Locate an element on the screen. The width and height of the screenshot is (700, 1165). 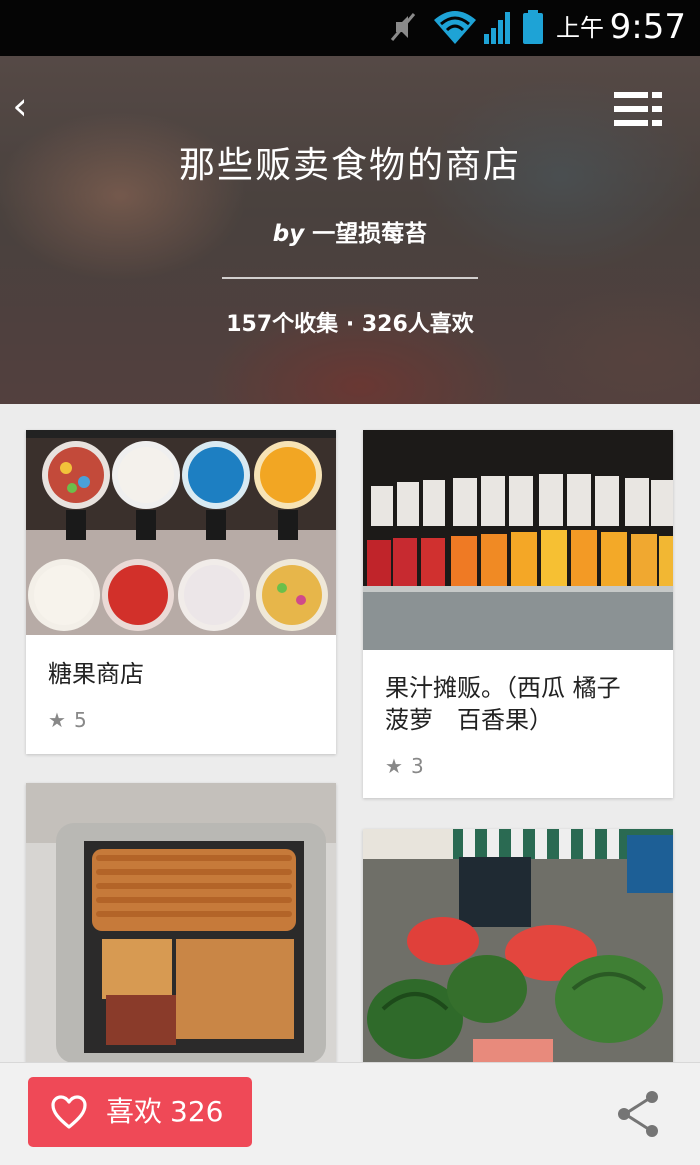
author-prefix: by is located at coordinates (288, 234).